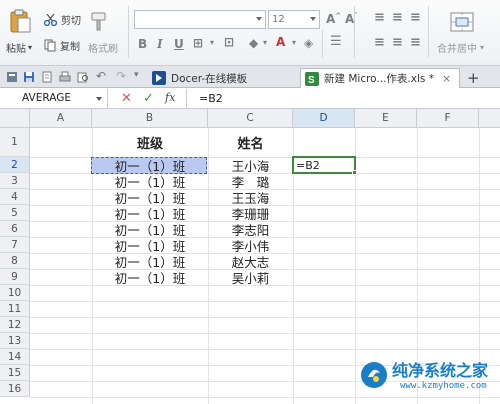  Describe the element at coordinates (443, 386) in the screenshot. I see `watermark-url: www.kzmyhome.com` at that location.